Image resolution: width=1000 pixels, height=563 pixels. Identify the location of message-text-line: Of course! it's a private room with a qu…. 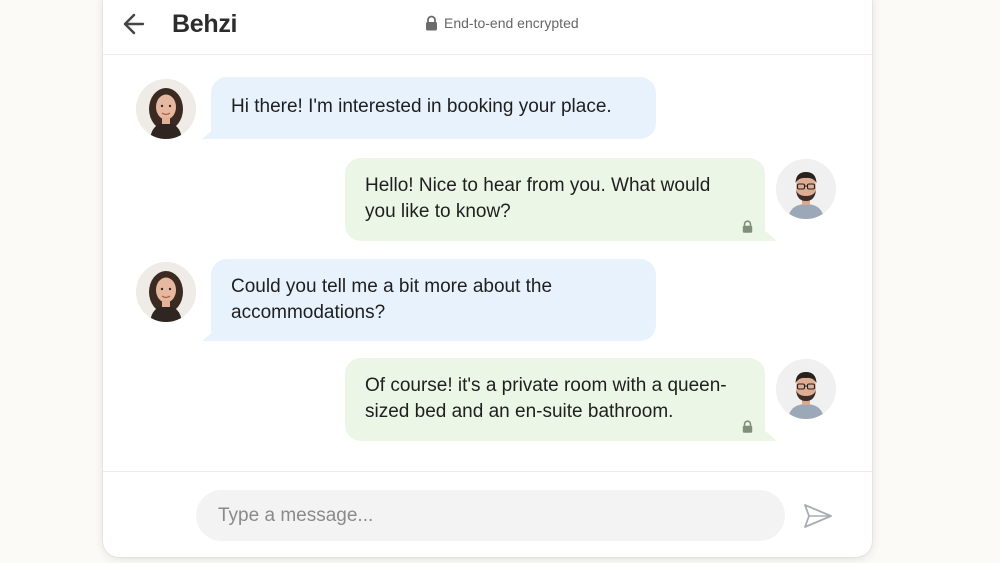
(546, 385).